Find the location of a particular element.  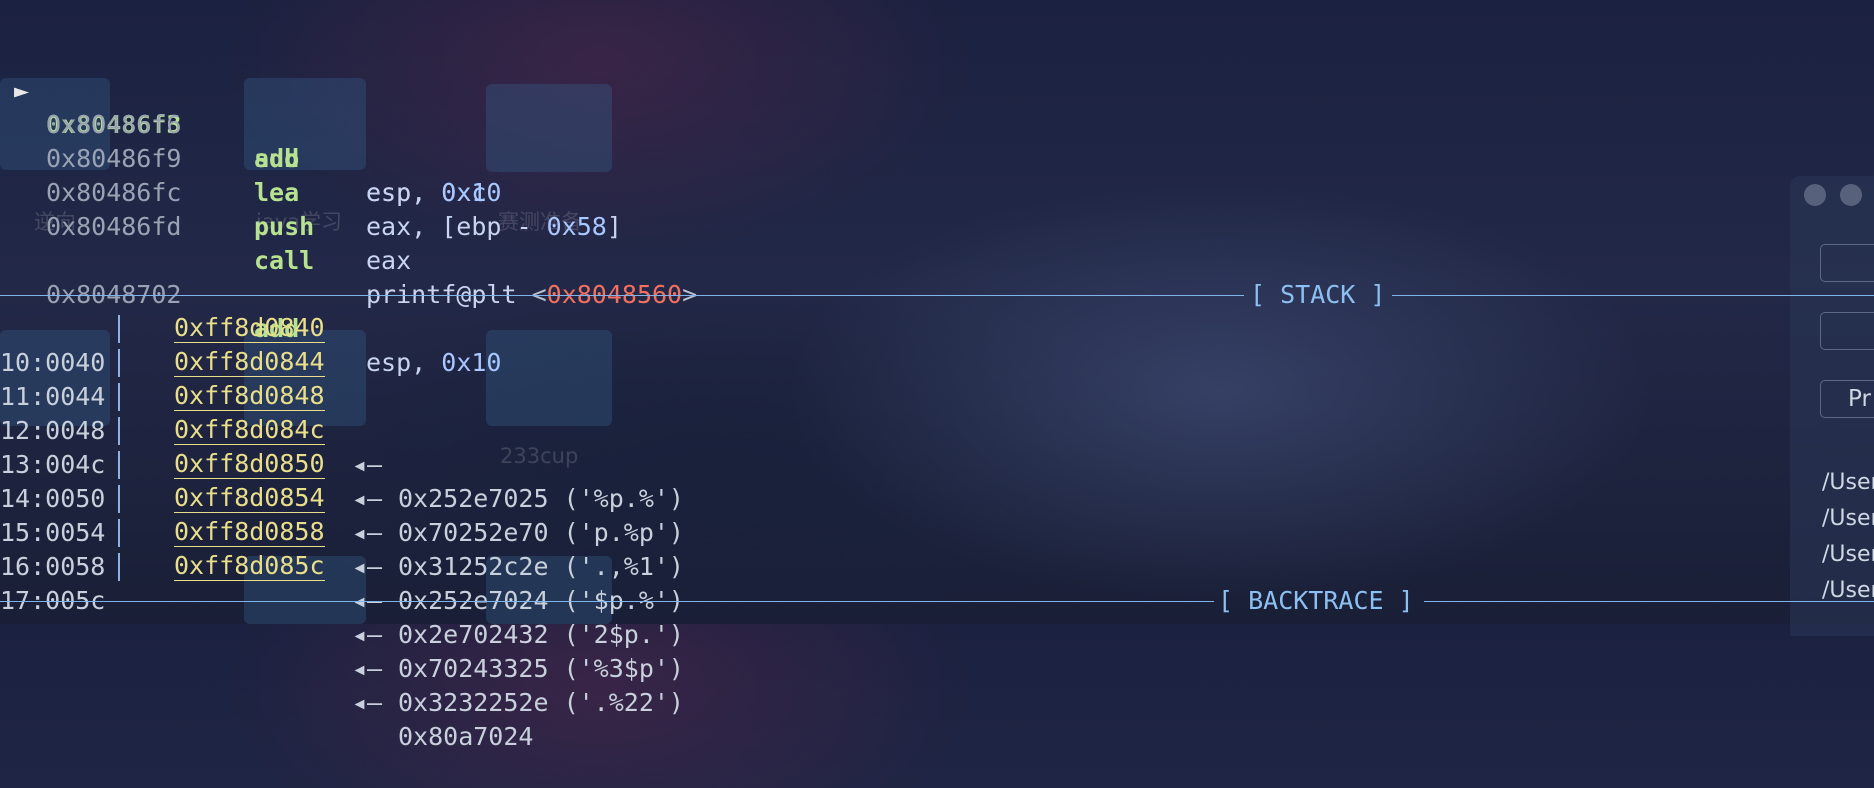

disasm-line: 0x80486fc push eax is located at coordinates (205, 208).